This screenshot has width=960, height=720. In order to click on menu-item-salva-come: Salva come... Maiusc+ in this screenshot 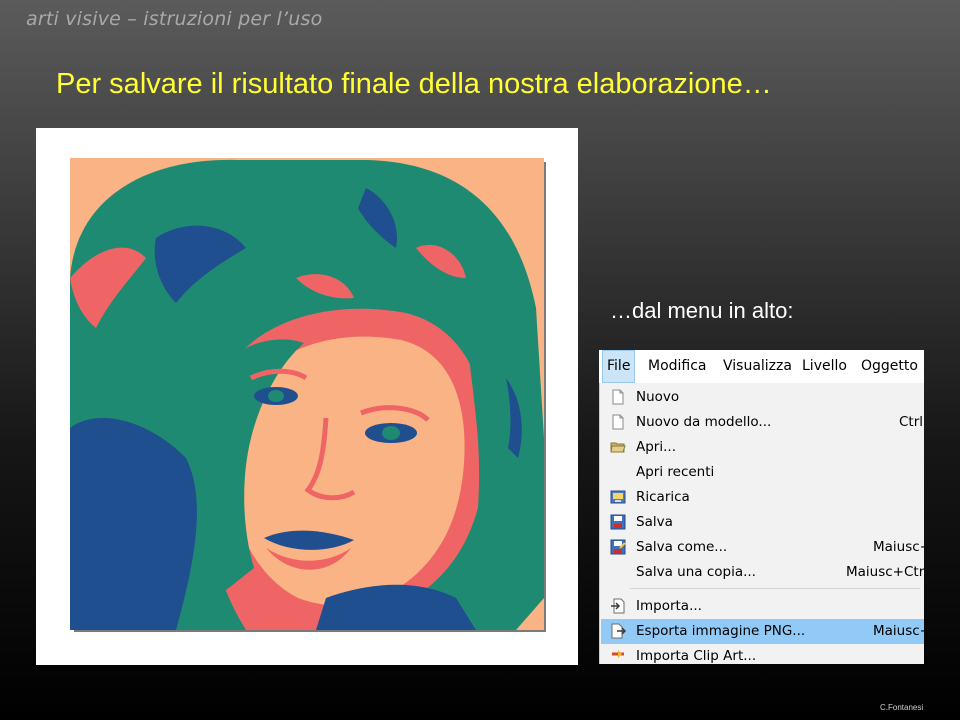, I will do `click(762, 547)`.